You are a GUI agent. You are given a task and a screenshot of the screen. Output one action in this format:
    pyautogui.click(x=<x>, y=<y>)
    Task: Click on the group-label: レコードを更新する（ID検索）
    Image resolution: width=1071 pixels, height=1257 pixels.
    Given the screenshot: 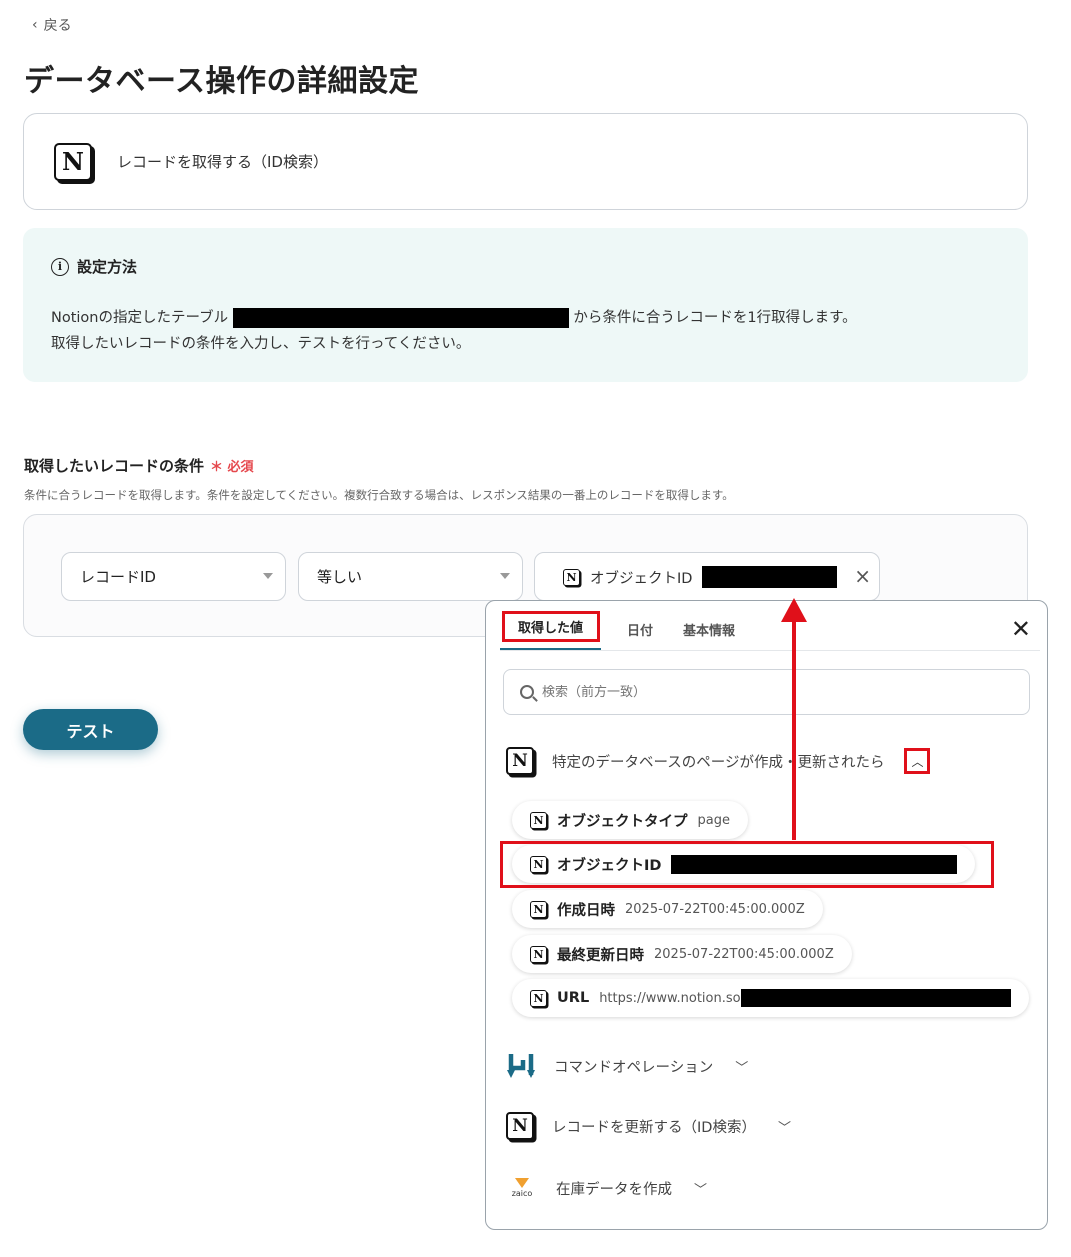 What is the action you would take?
    pyautogui.click(x=654, y=1127)
    